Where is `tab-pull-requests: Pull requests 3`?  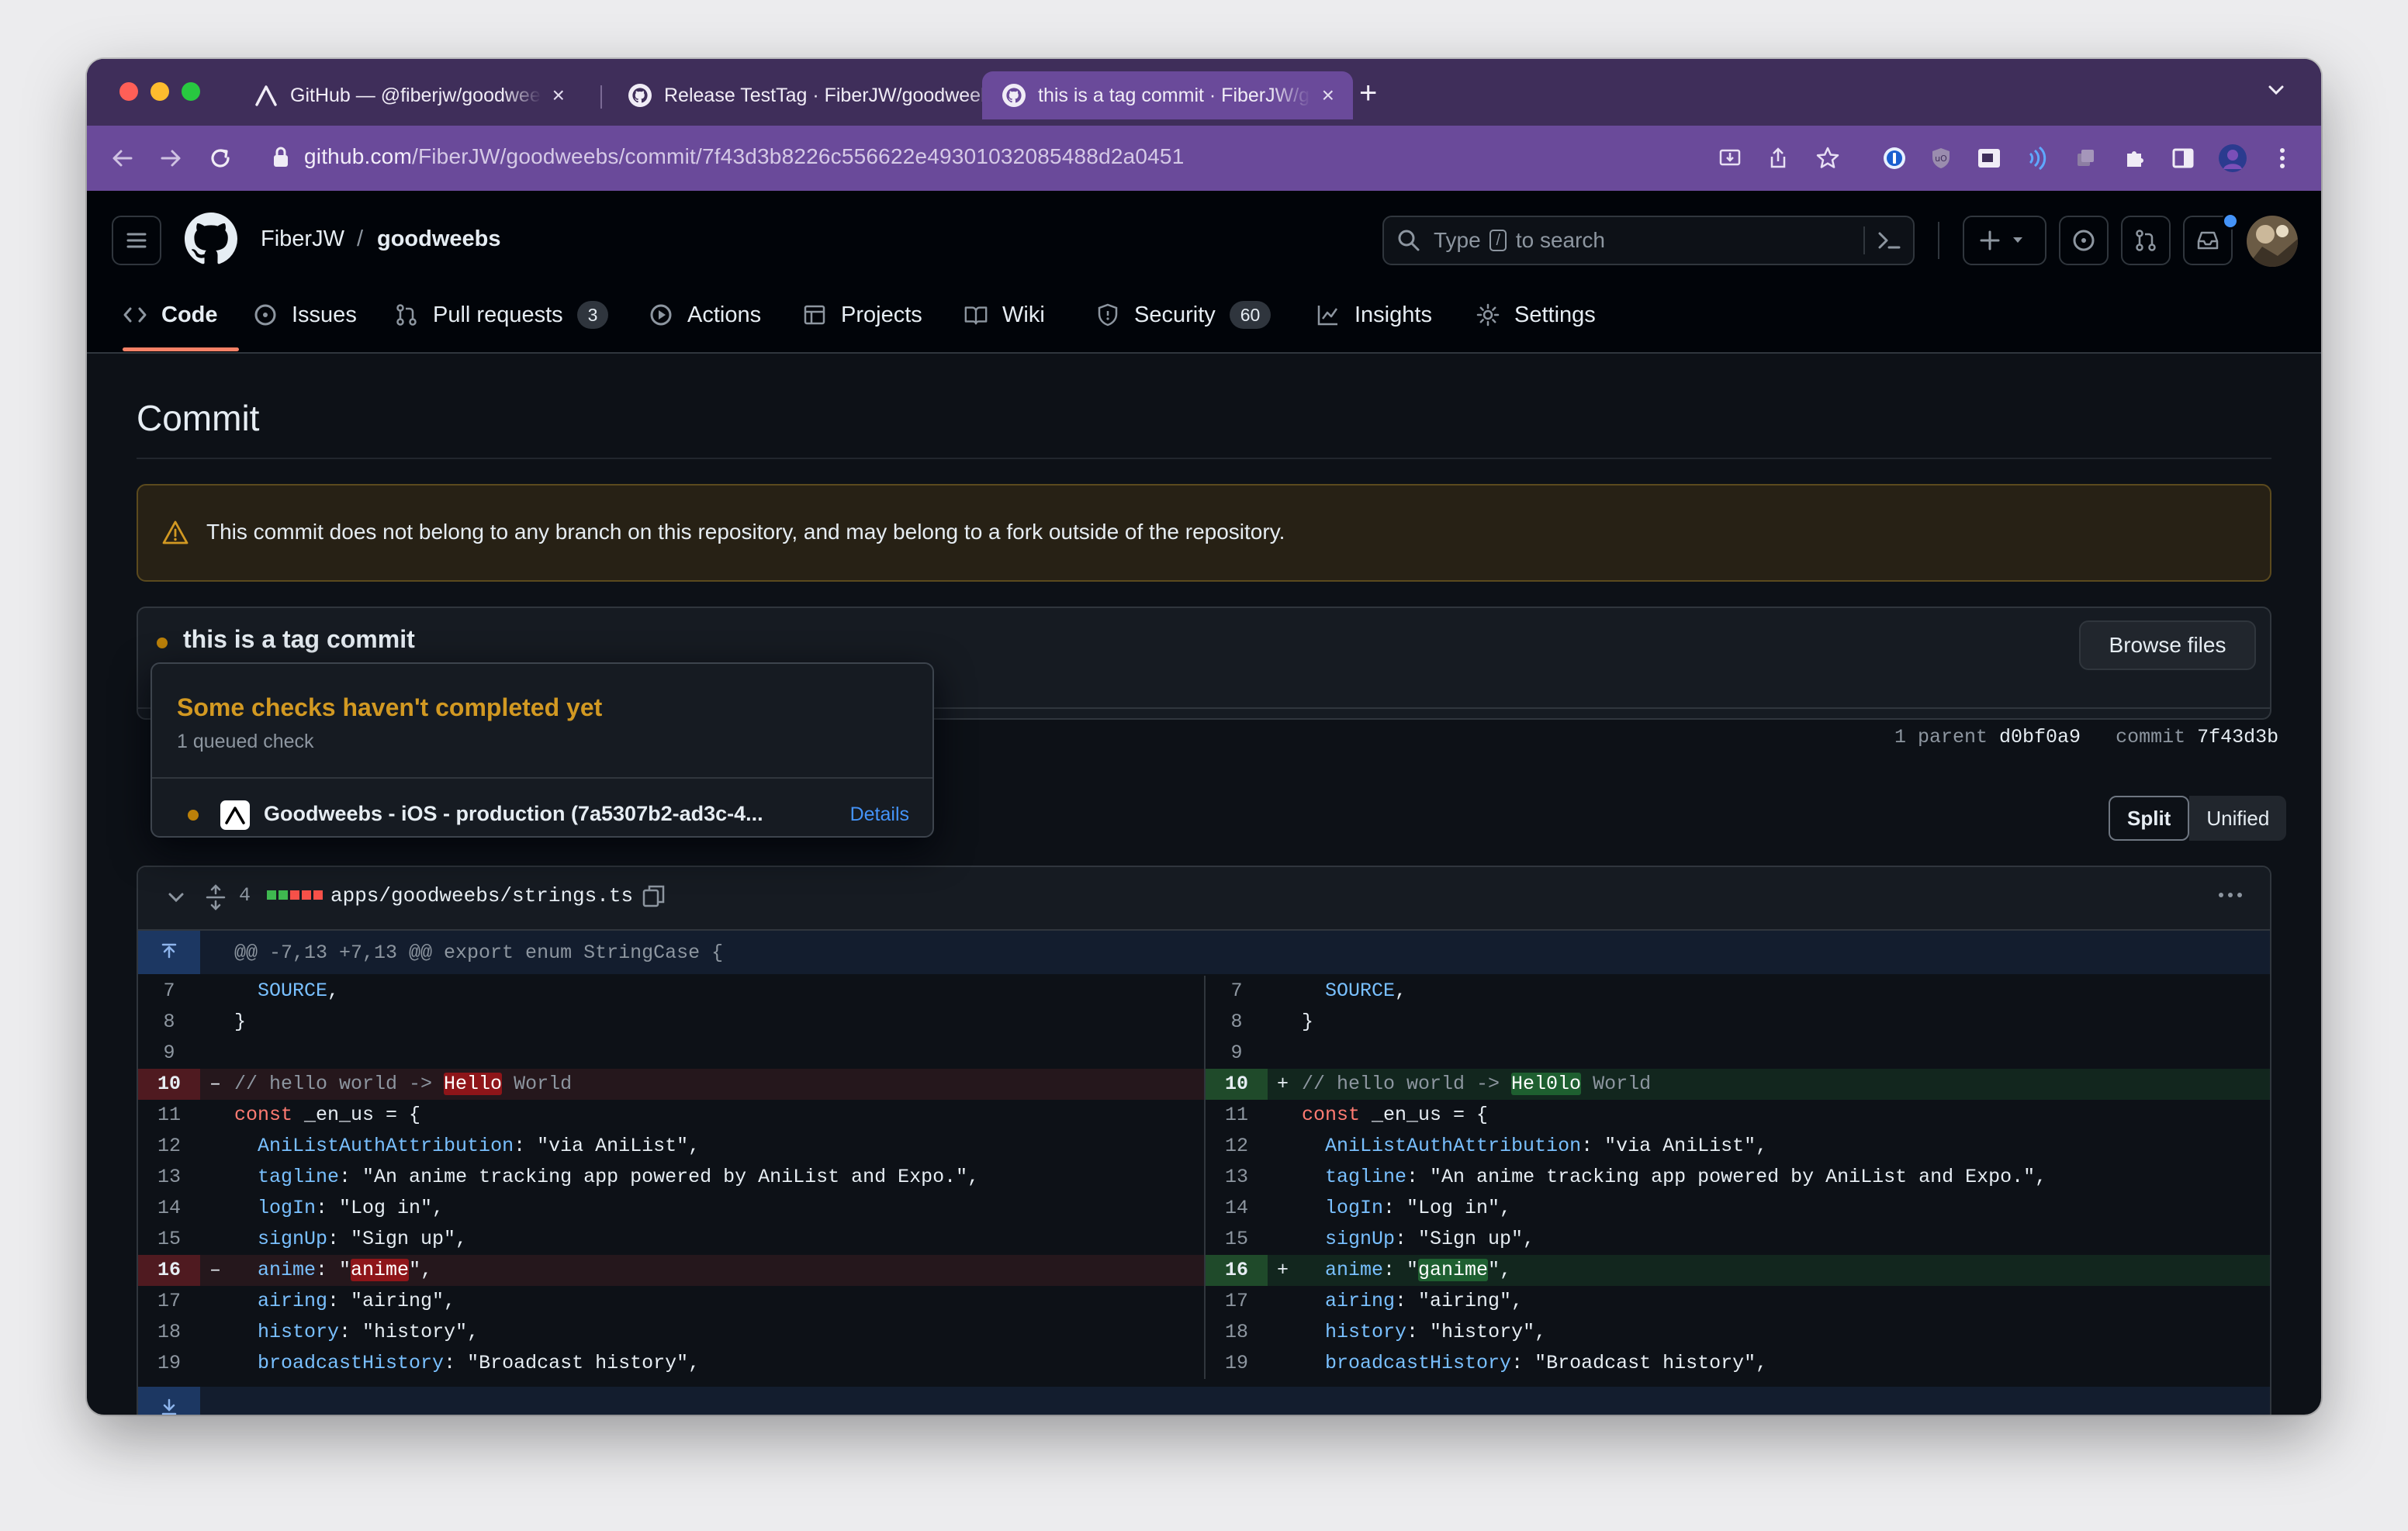
tab-pull-requests: Pull requests 3 is located at coordinates (501, 315).